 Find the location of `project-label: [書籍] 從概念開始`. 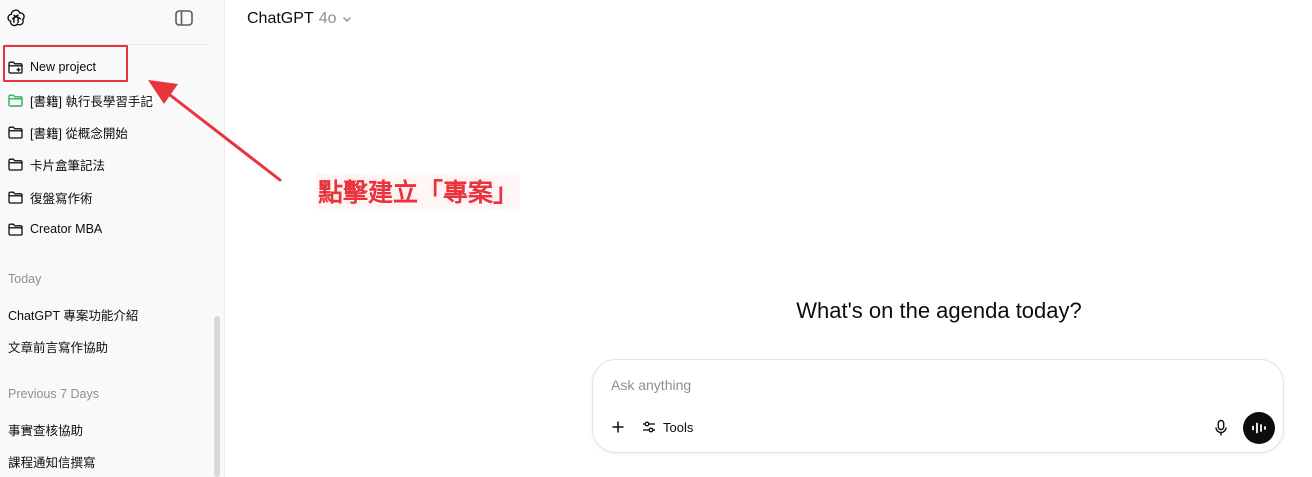

project-label: [書籍] 從概念開始 is located at coordinates (79, 133).